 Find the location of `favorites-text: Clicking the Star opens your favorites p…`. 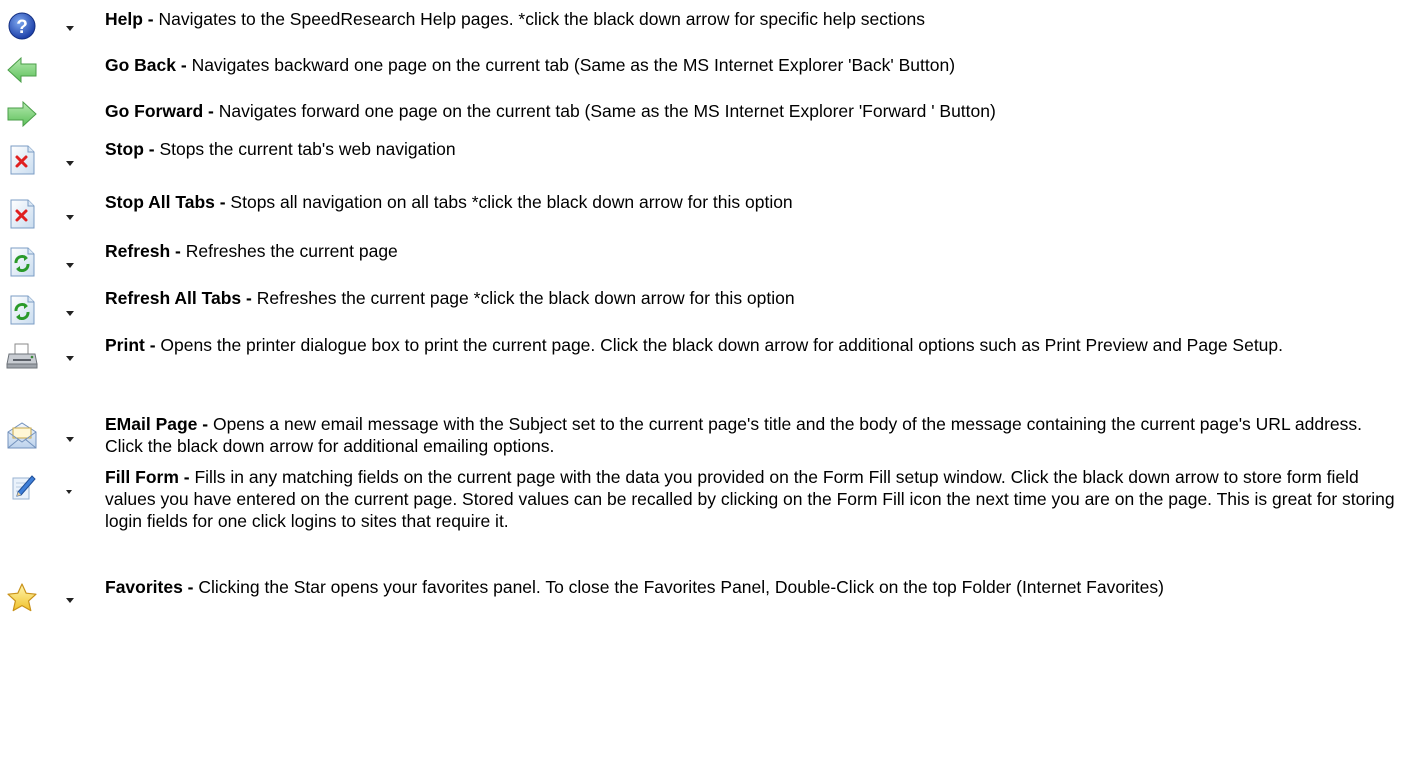

favorites-text: Clicking the Star opens your favorites p… is located at coordinates (681, 587).